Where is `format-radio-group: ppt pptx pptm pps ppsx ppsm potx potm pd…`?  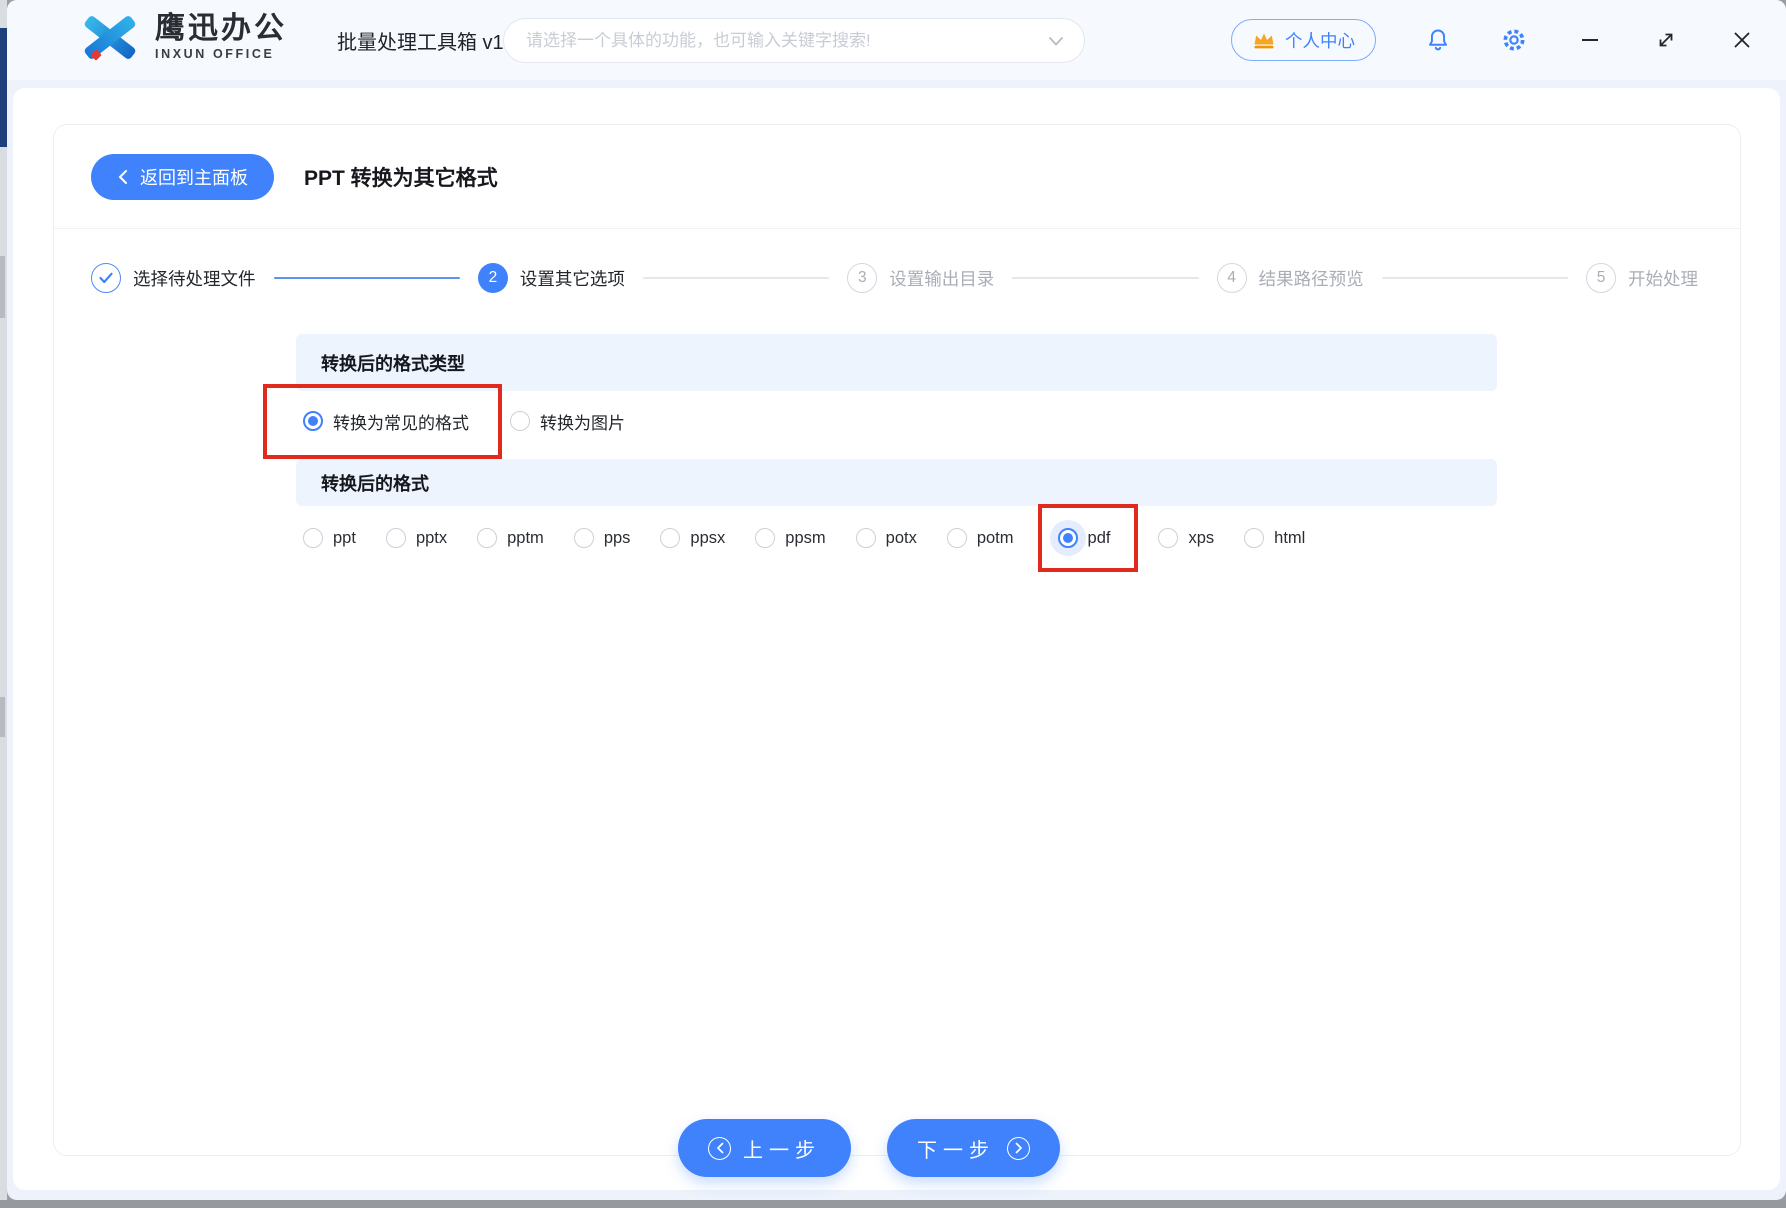
format-radio-group: ppt pptx pptm pps ppsx ppsm potx potm pd… is located at coordinates (896, 538).